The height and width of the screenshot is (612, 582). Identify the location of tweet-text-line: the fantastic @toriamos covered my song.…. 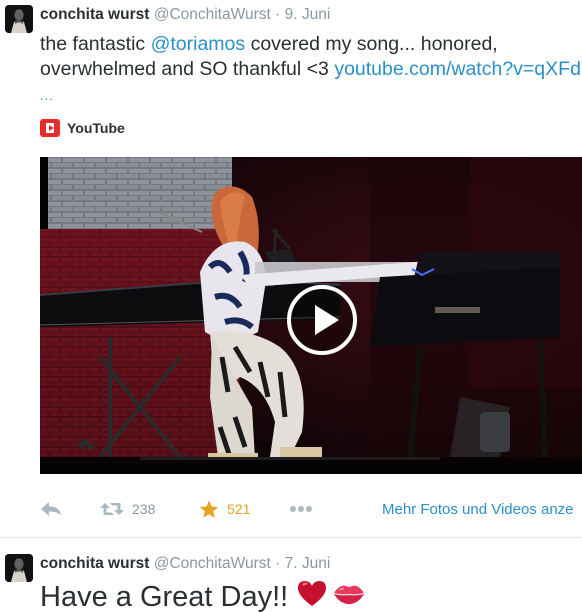
(311, 44).